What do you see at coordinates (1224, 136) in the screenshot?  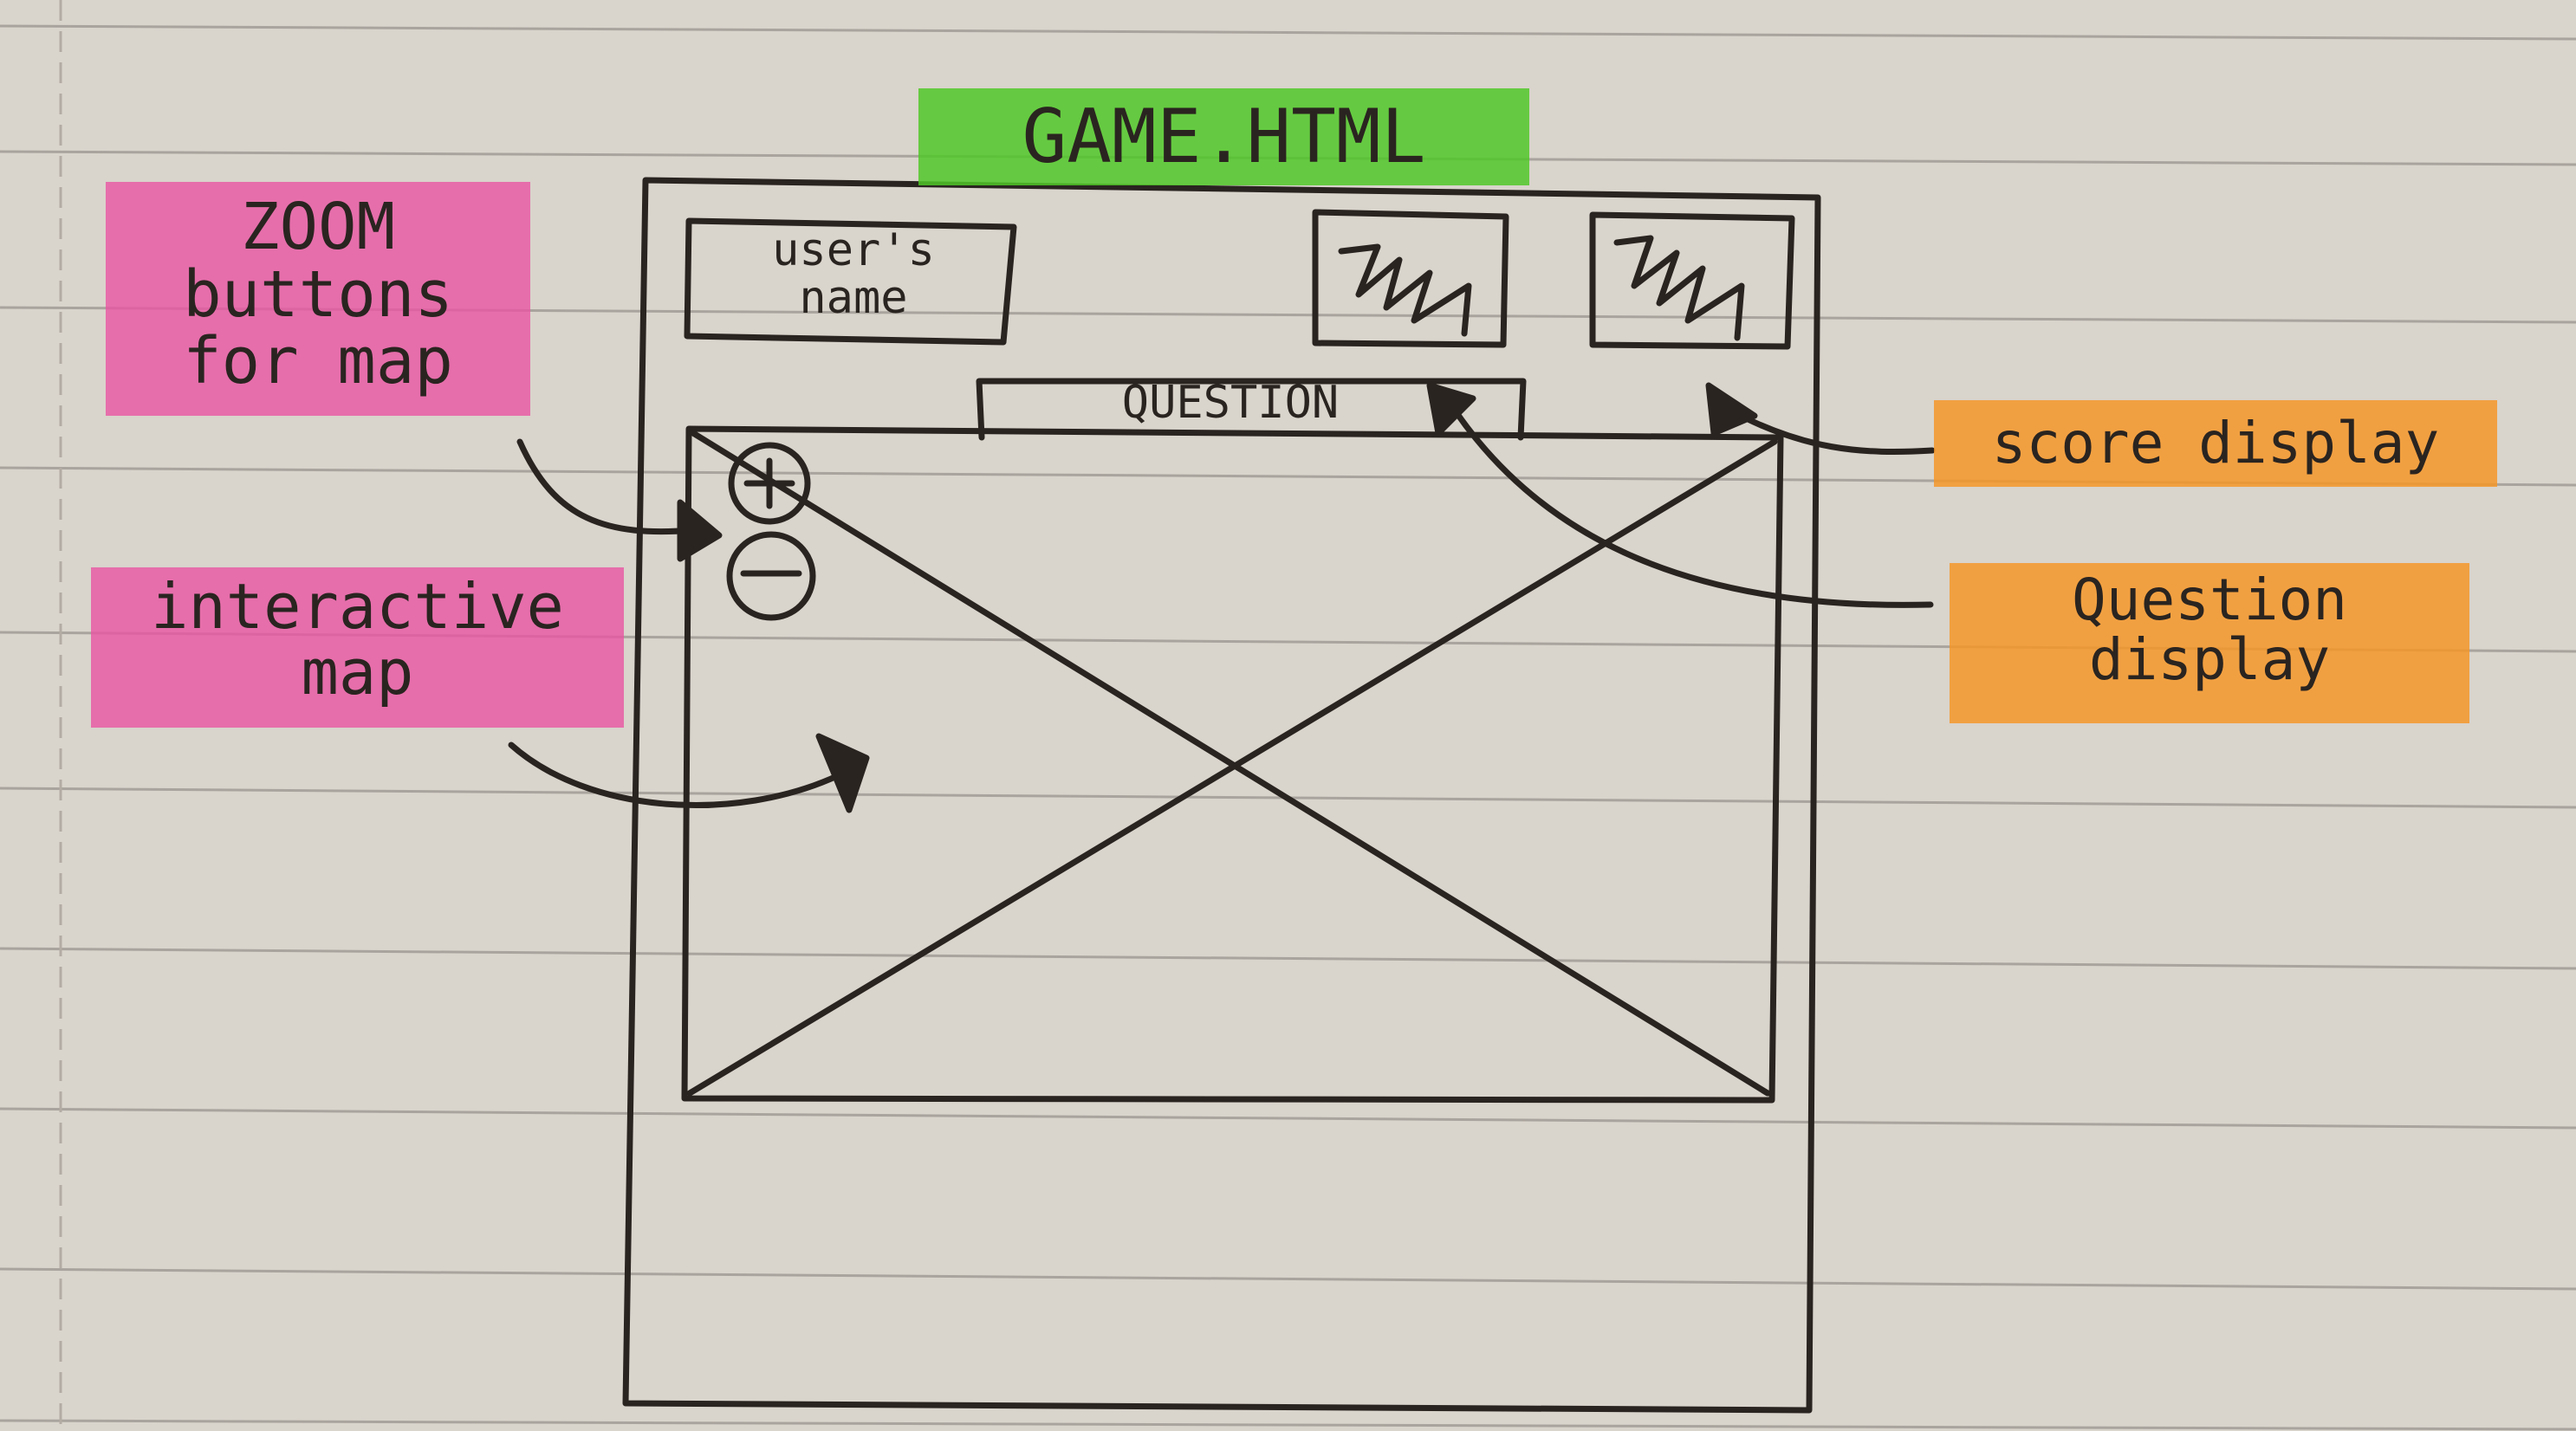 I see `page-title: GAME.HTML` at bounding box center [1224, 136].